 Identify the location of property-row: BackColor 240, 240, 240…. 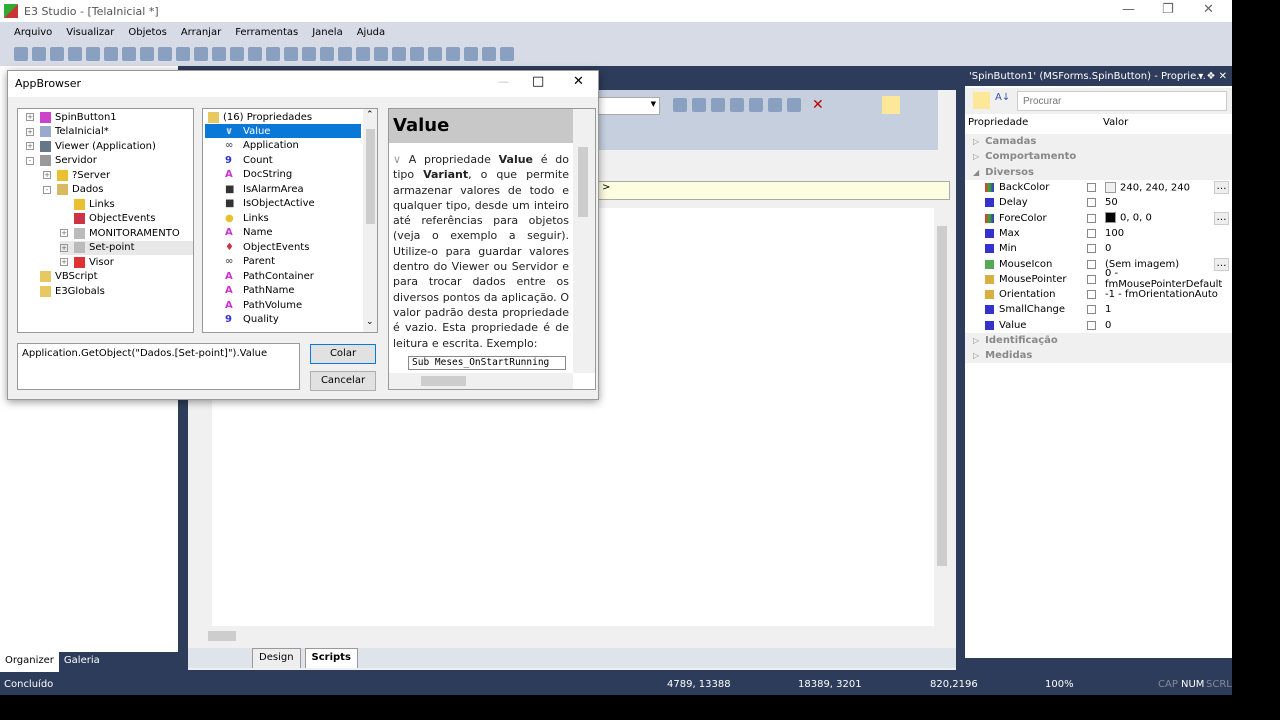
(1098, 187).